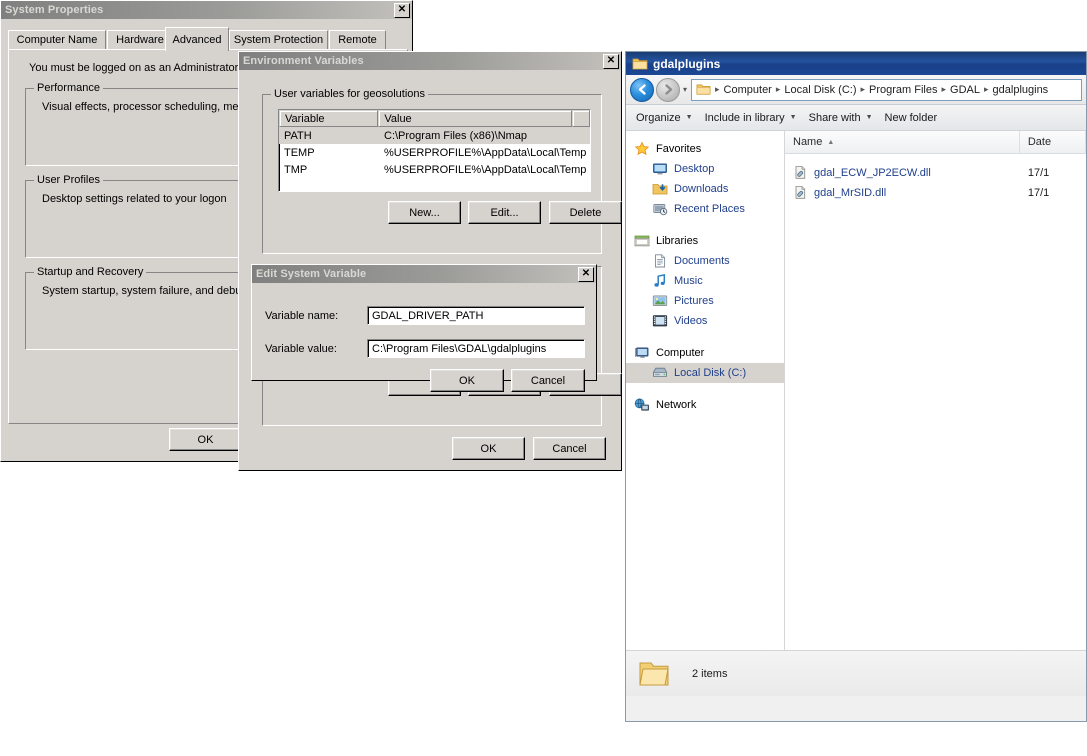 This screenshot has width=1087, height=756. Describe the element at coordinates (134, 199) in the screenshot. I see `user-profiles-description: Desktop settings related to your logon` at that location.